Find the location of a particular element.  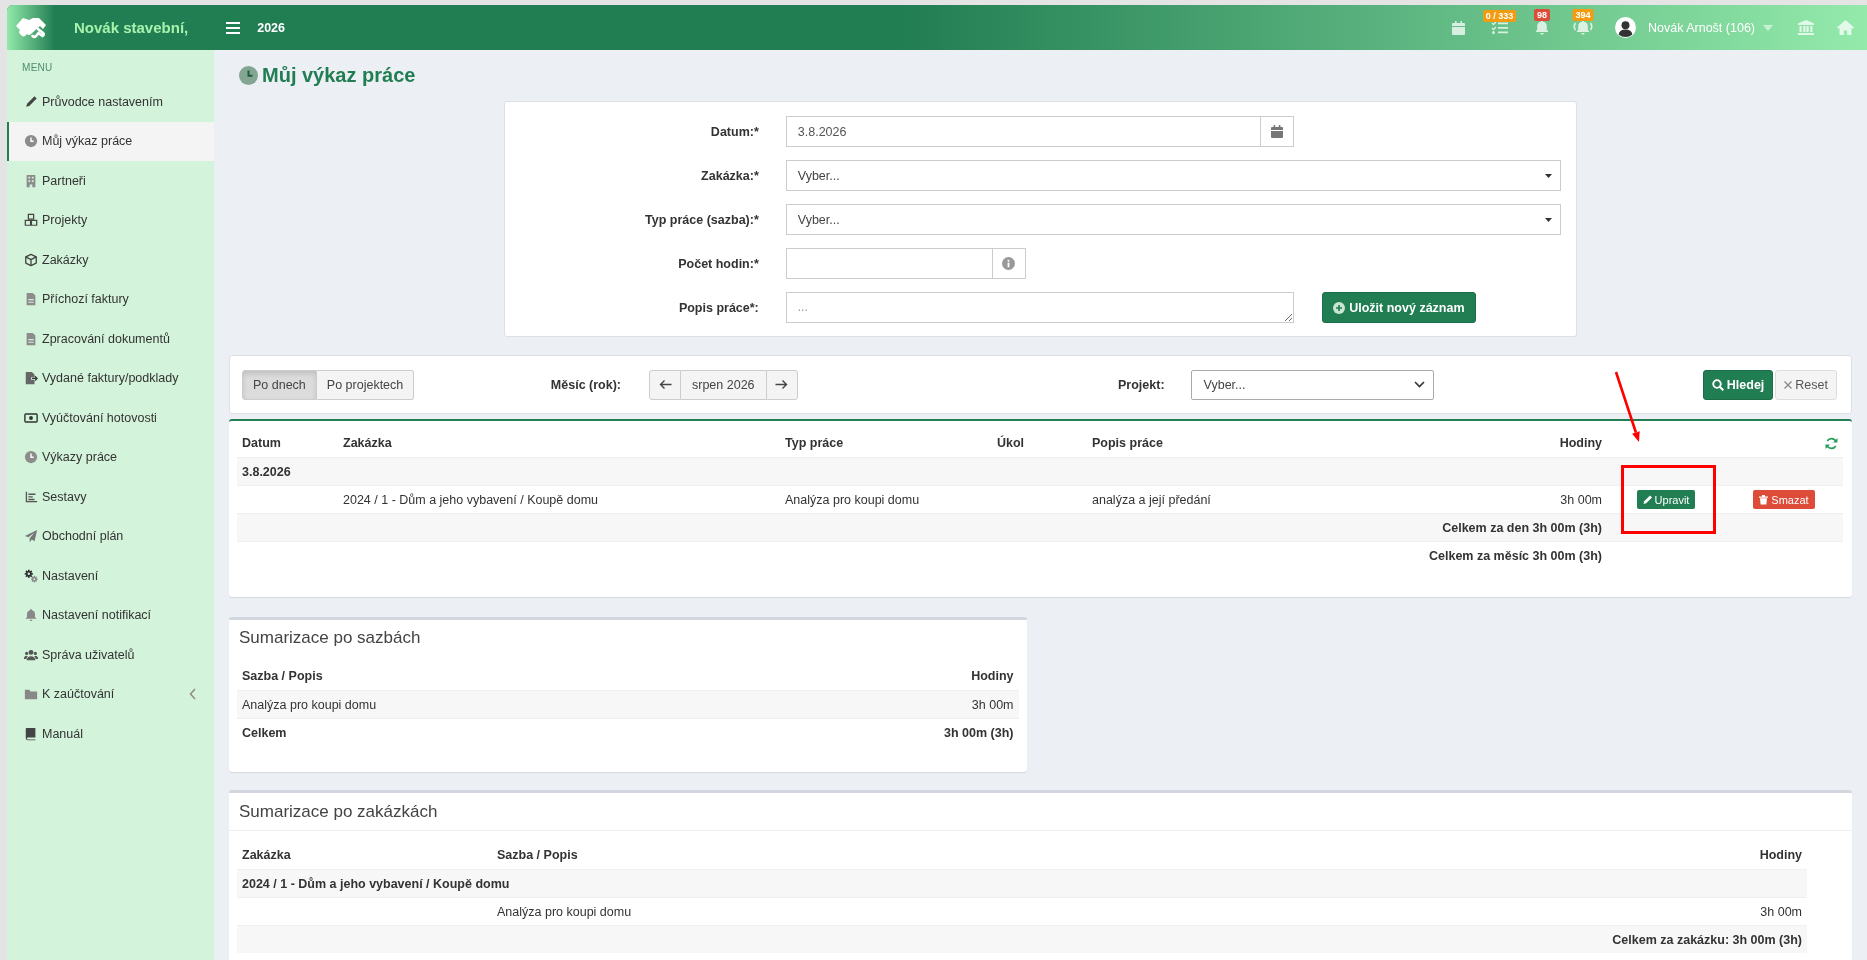

day-total: Celkem za den 3h 00m (3h) is located at coordinates (1522, 527).